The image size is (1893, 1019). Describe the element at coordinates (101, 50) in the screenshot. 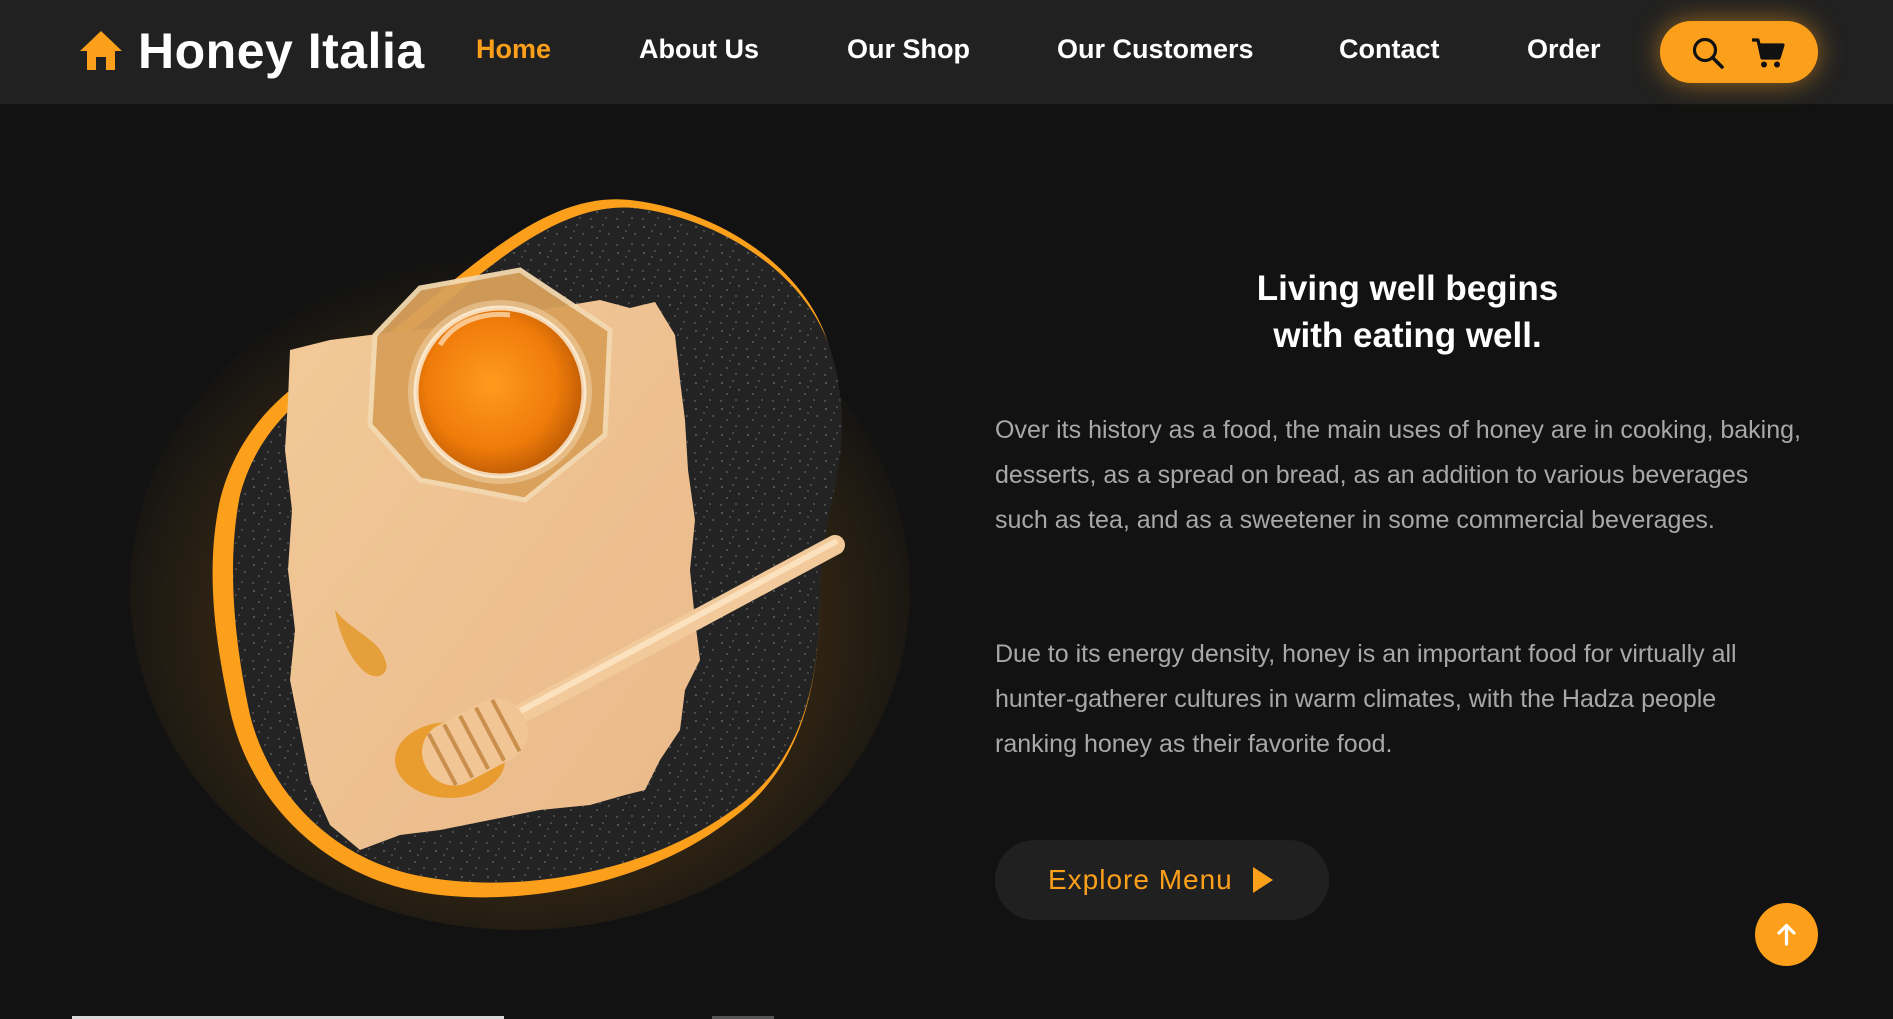

I see `house-icon` at that location.